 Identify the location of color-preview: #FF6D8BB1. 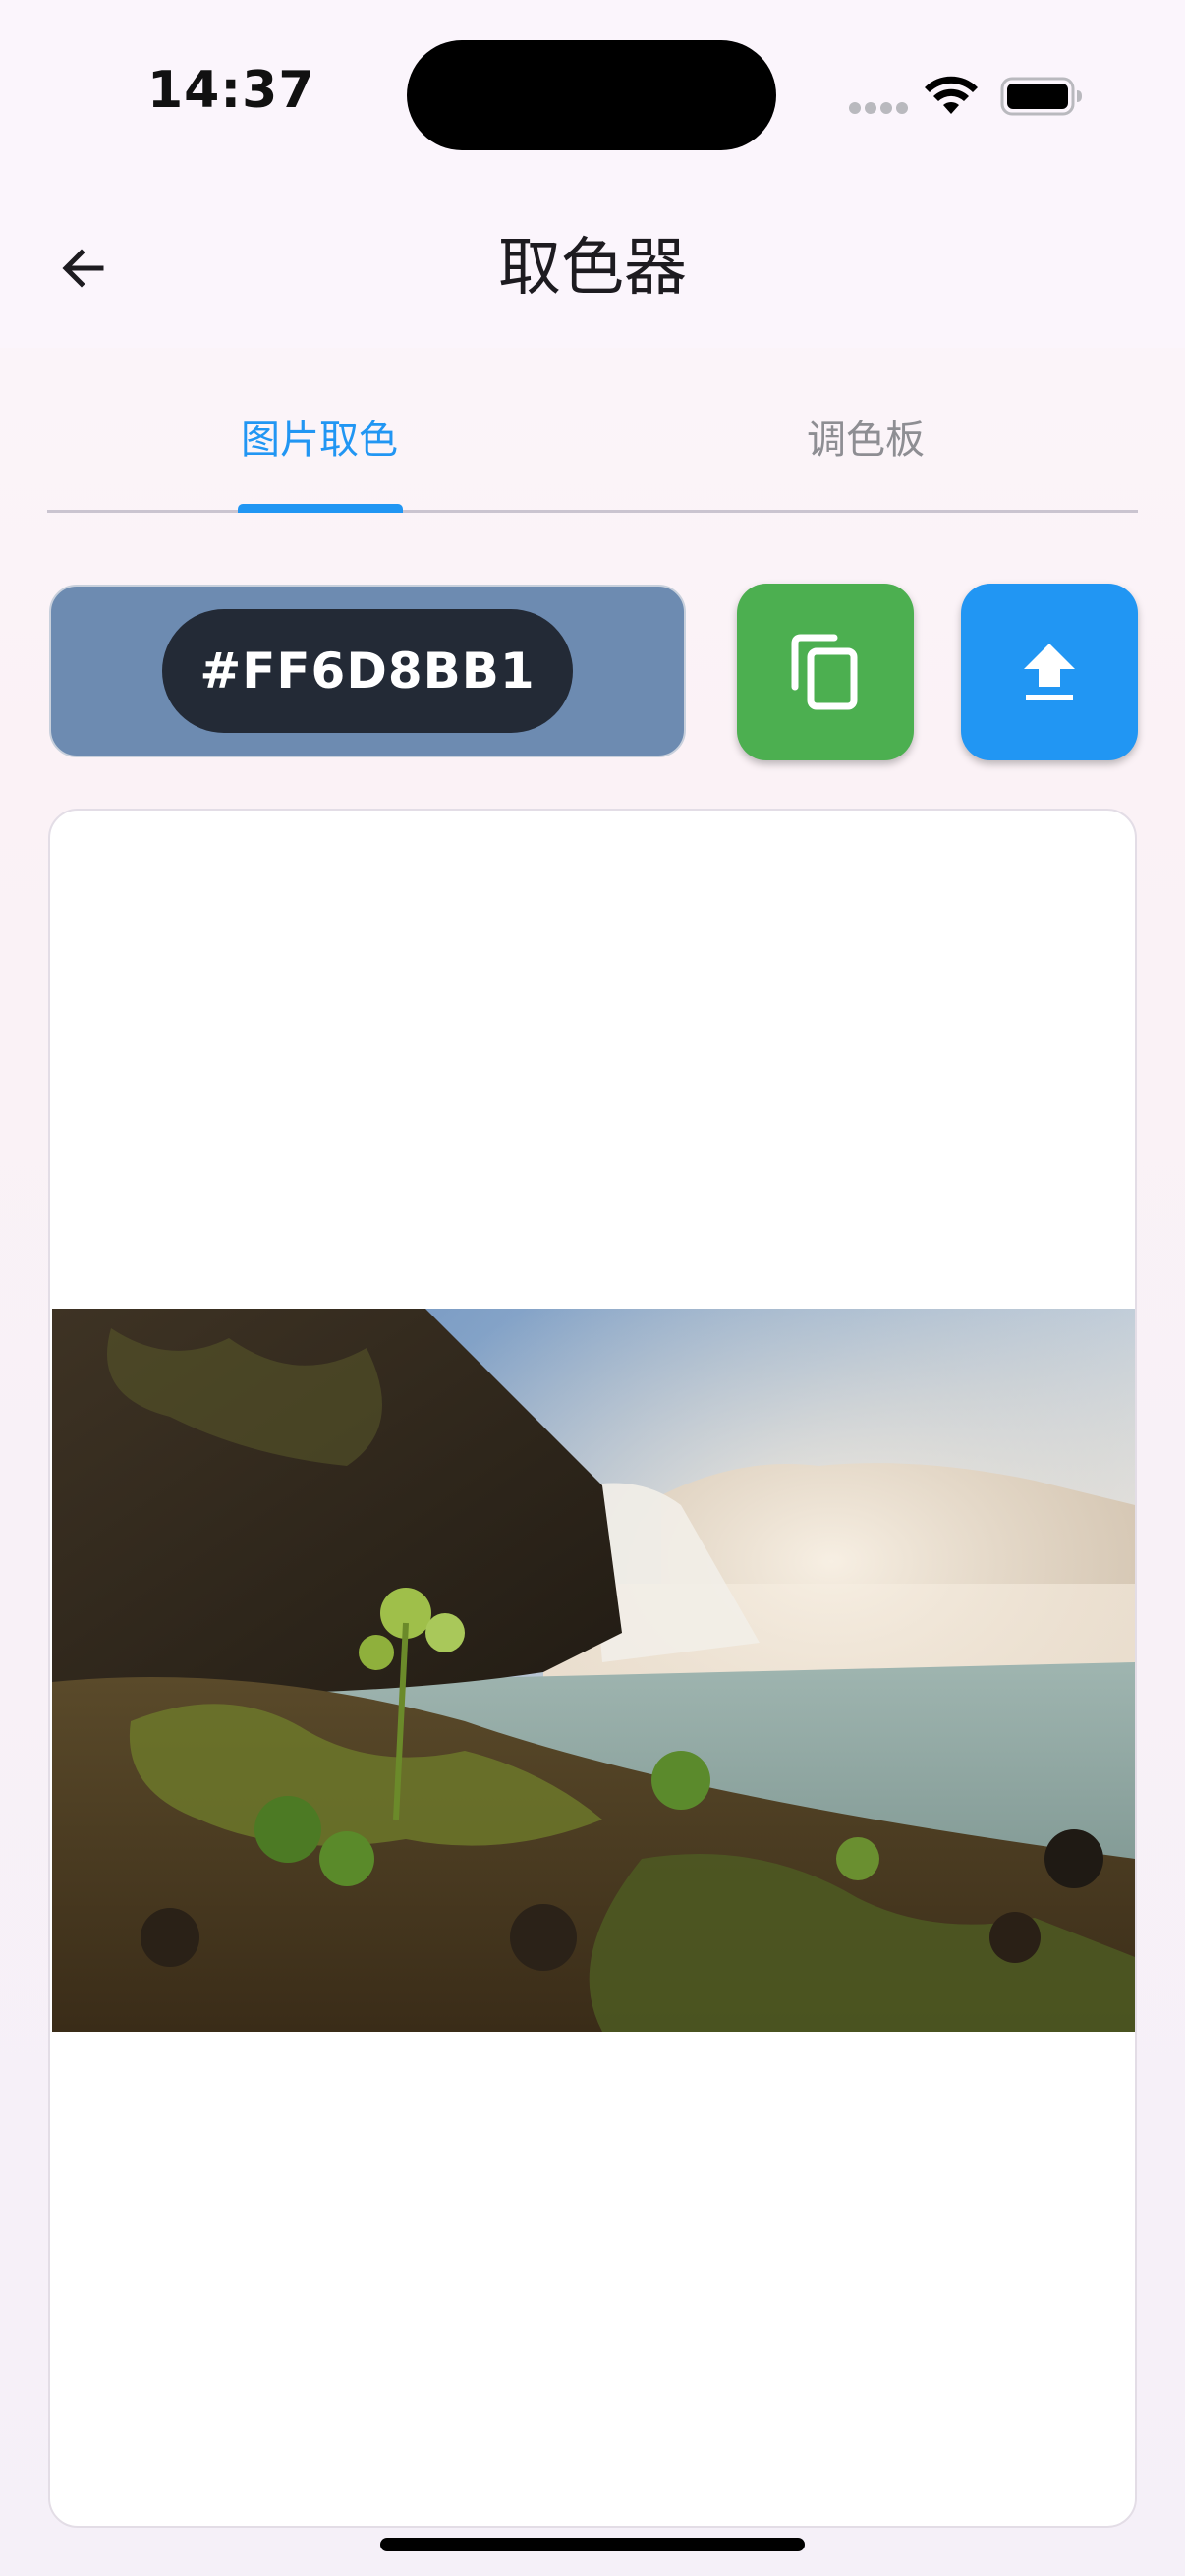
(368, 671).